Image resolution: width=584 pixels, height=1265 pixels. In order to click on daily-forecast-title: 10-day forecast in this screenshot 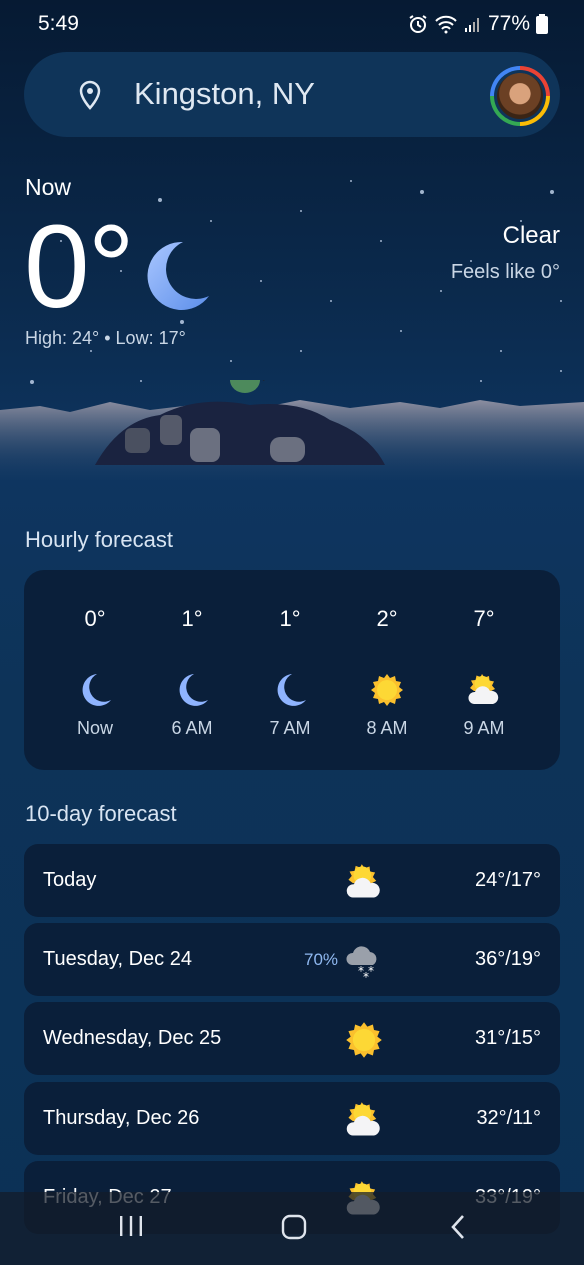, I will do `click(101, 813)`.